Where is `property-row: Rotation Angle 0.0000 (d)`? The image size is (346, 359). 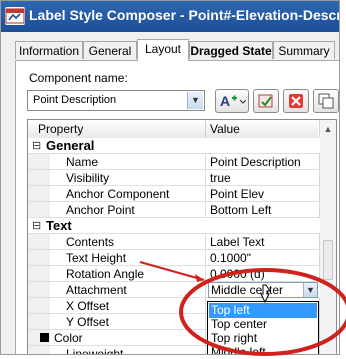
property-row: Rotation Angle 0.0000 (d) is located at coordinates (174, 274).